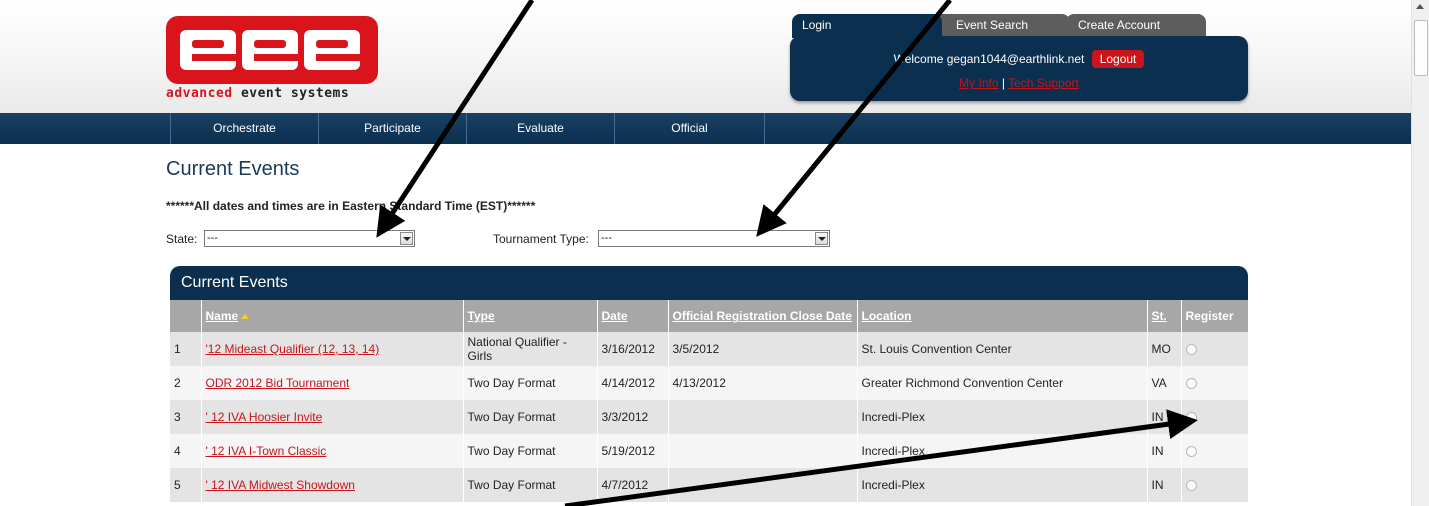 This screenshot has width=1429, height=506. I want to click on sort-by-state-link: St., so click(1159, 316).